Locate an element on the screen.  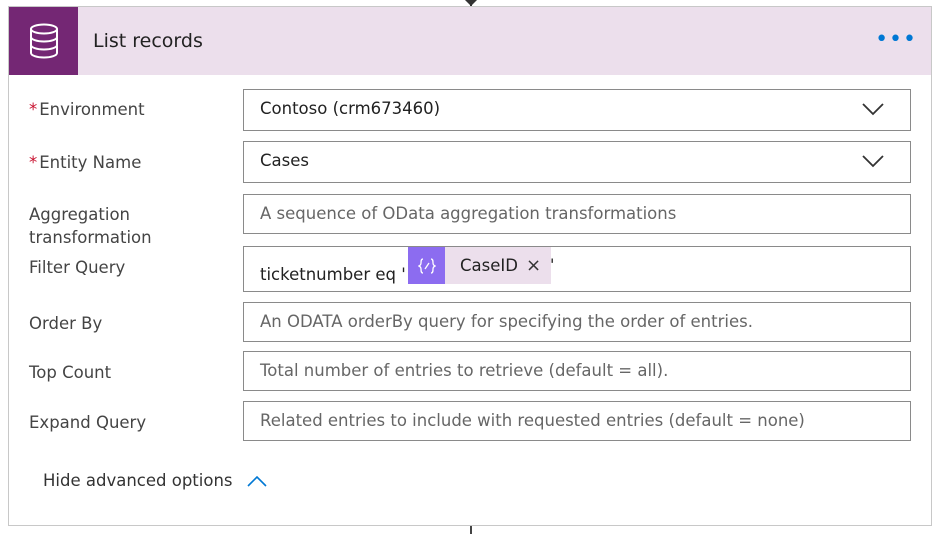
card-header: List records ••• is located at coordinates (470, 41).